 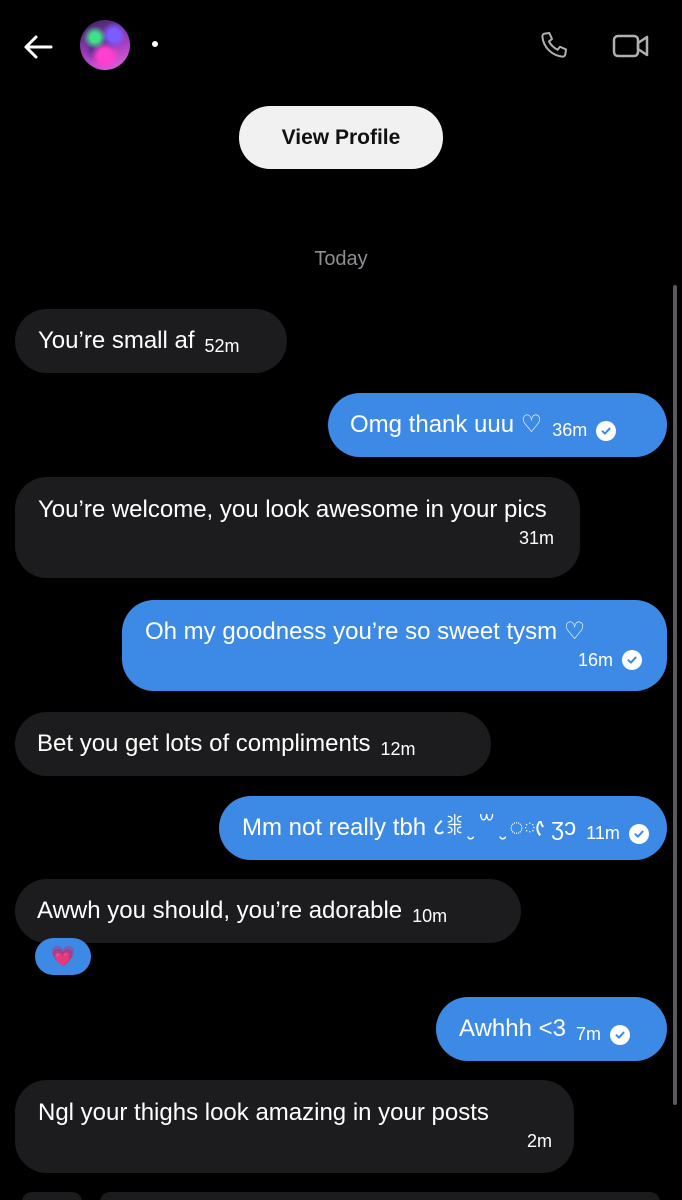 I want to click on heart-emoji: 💗, so click(x=63, y=957).